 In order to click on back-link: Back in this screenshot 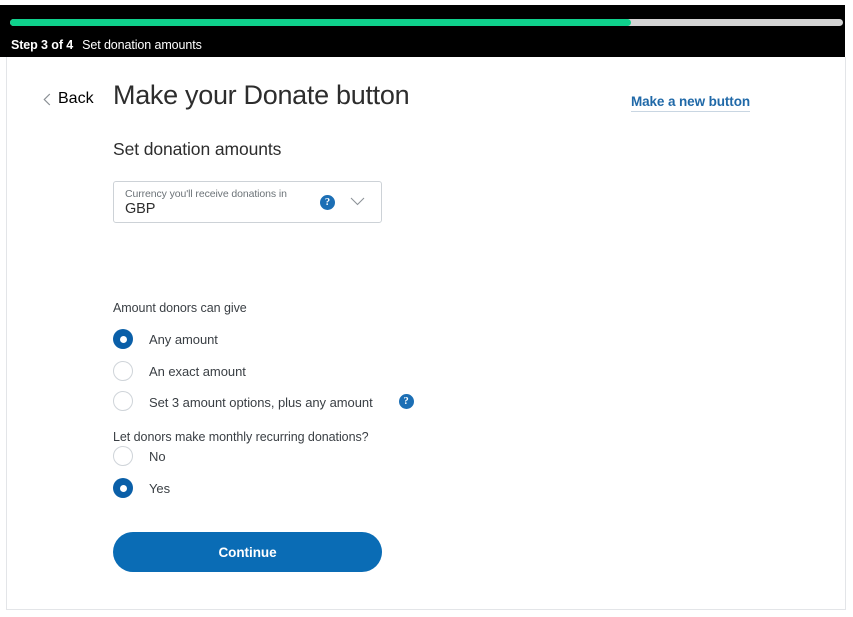, I will do `click(68, 99)`.